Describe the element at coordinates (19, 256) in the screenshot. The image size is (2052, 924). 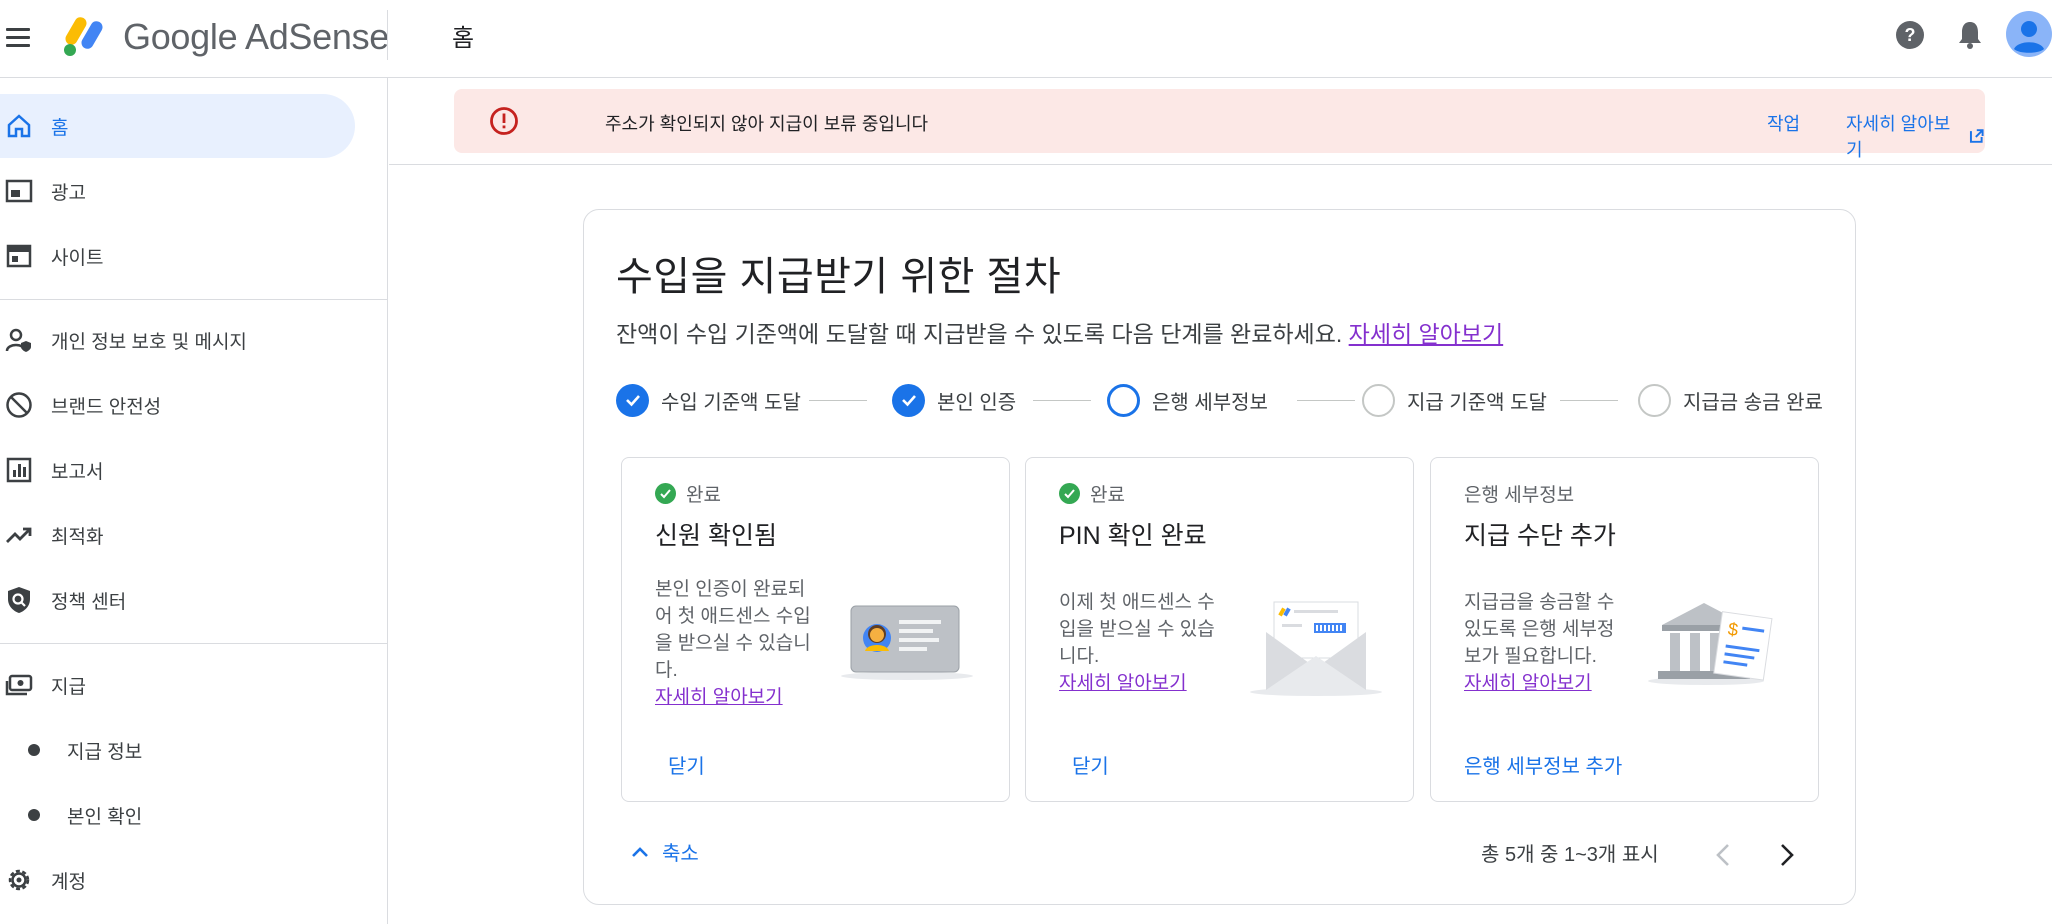
I see `sites-icon` at that location.